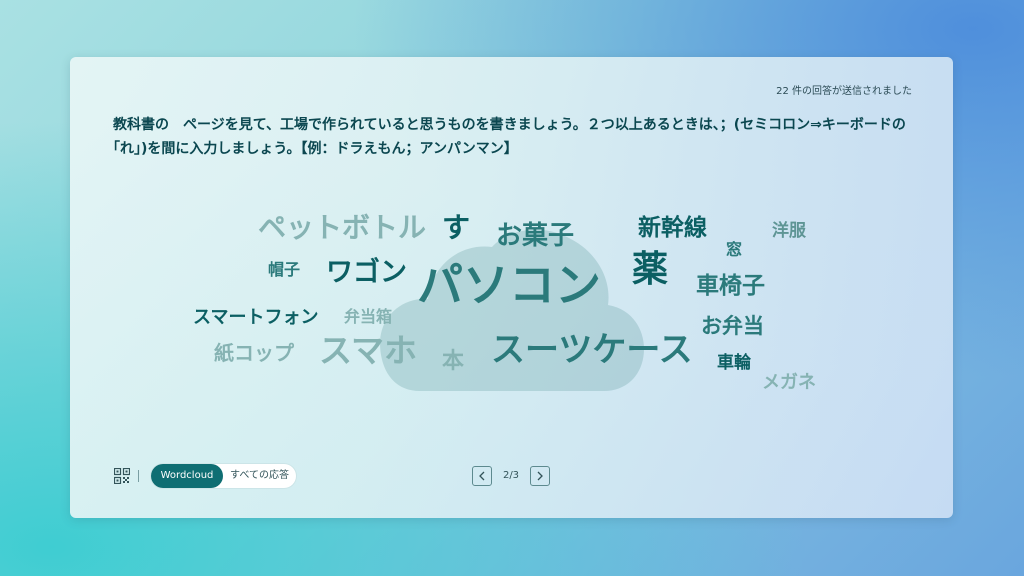  Describe the element at coordinates (138, 476) in the screenshot. I see `footer-divider` at that location.